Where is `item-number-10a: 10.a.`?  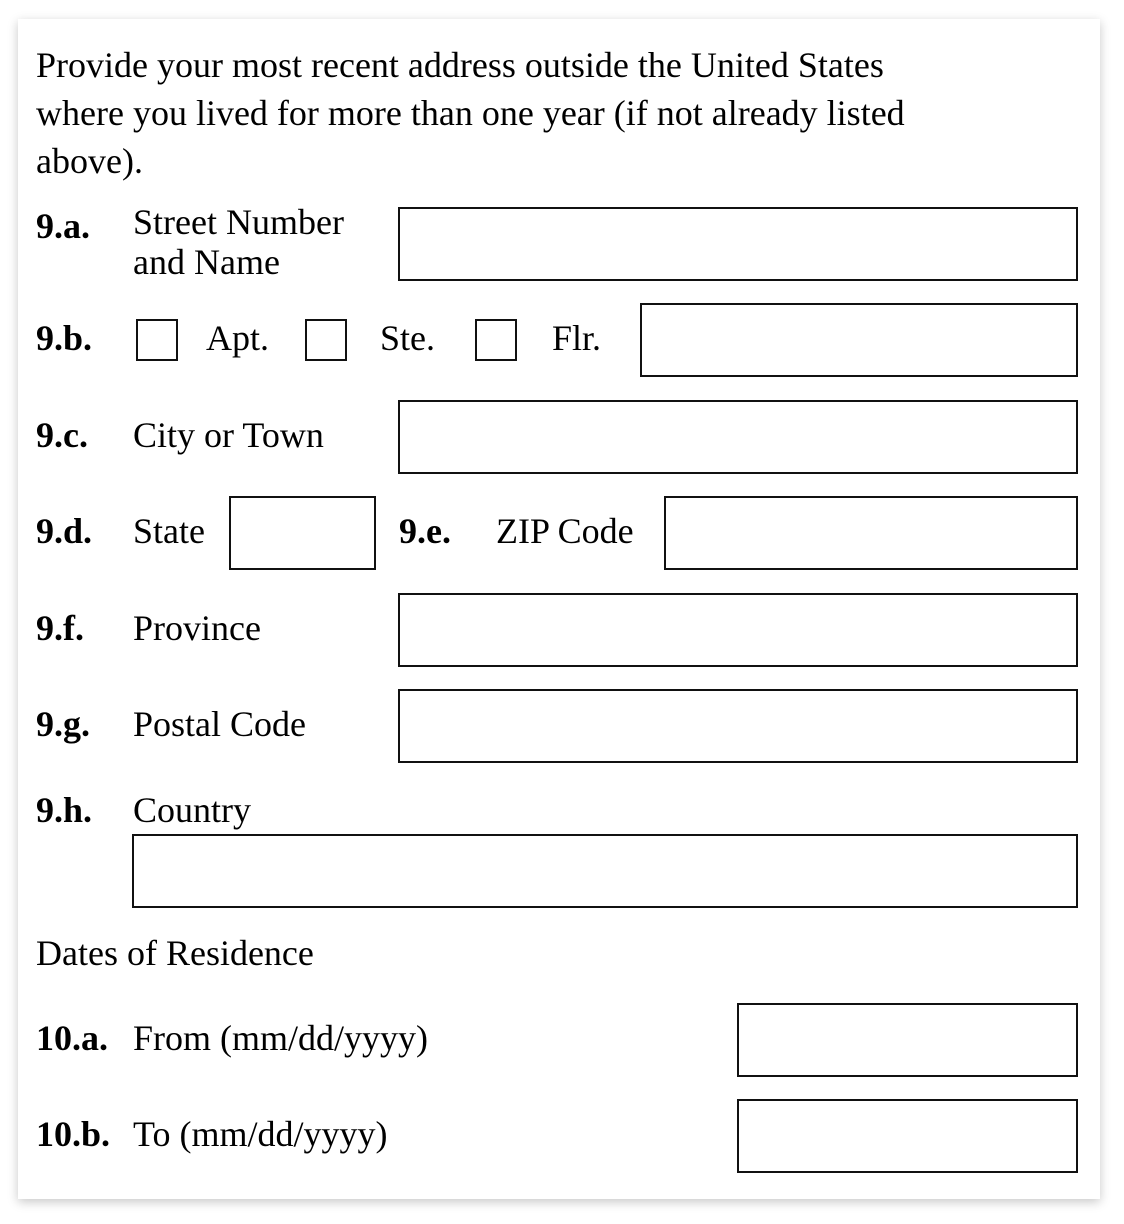 item-number-10a: 10.a. is located at coordinates (72, 1038).